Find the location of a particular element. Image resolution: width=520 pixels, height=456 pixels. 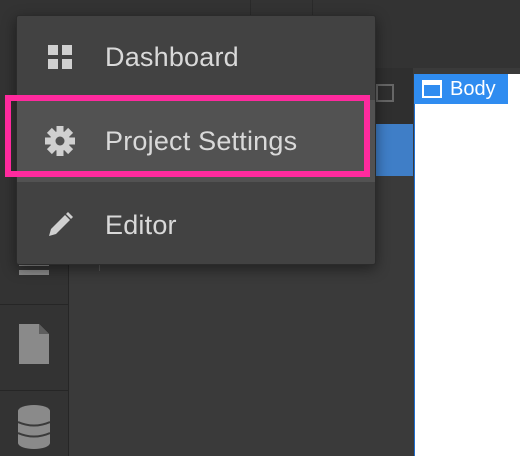

menu-item-editor: Editor is located at coordinates (196, 225).